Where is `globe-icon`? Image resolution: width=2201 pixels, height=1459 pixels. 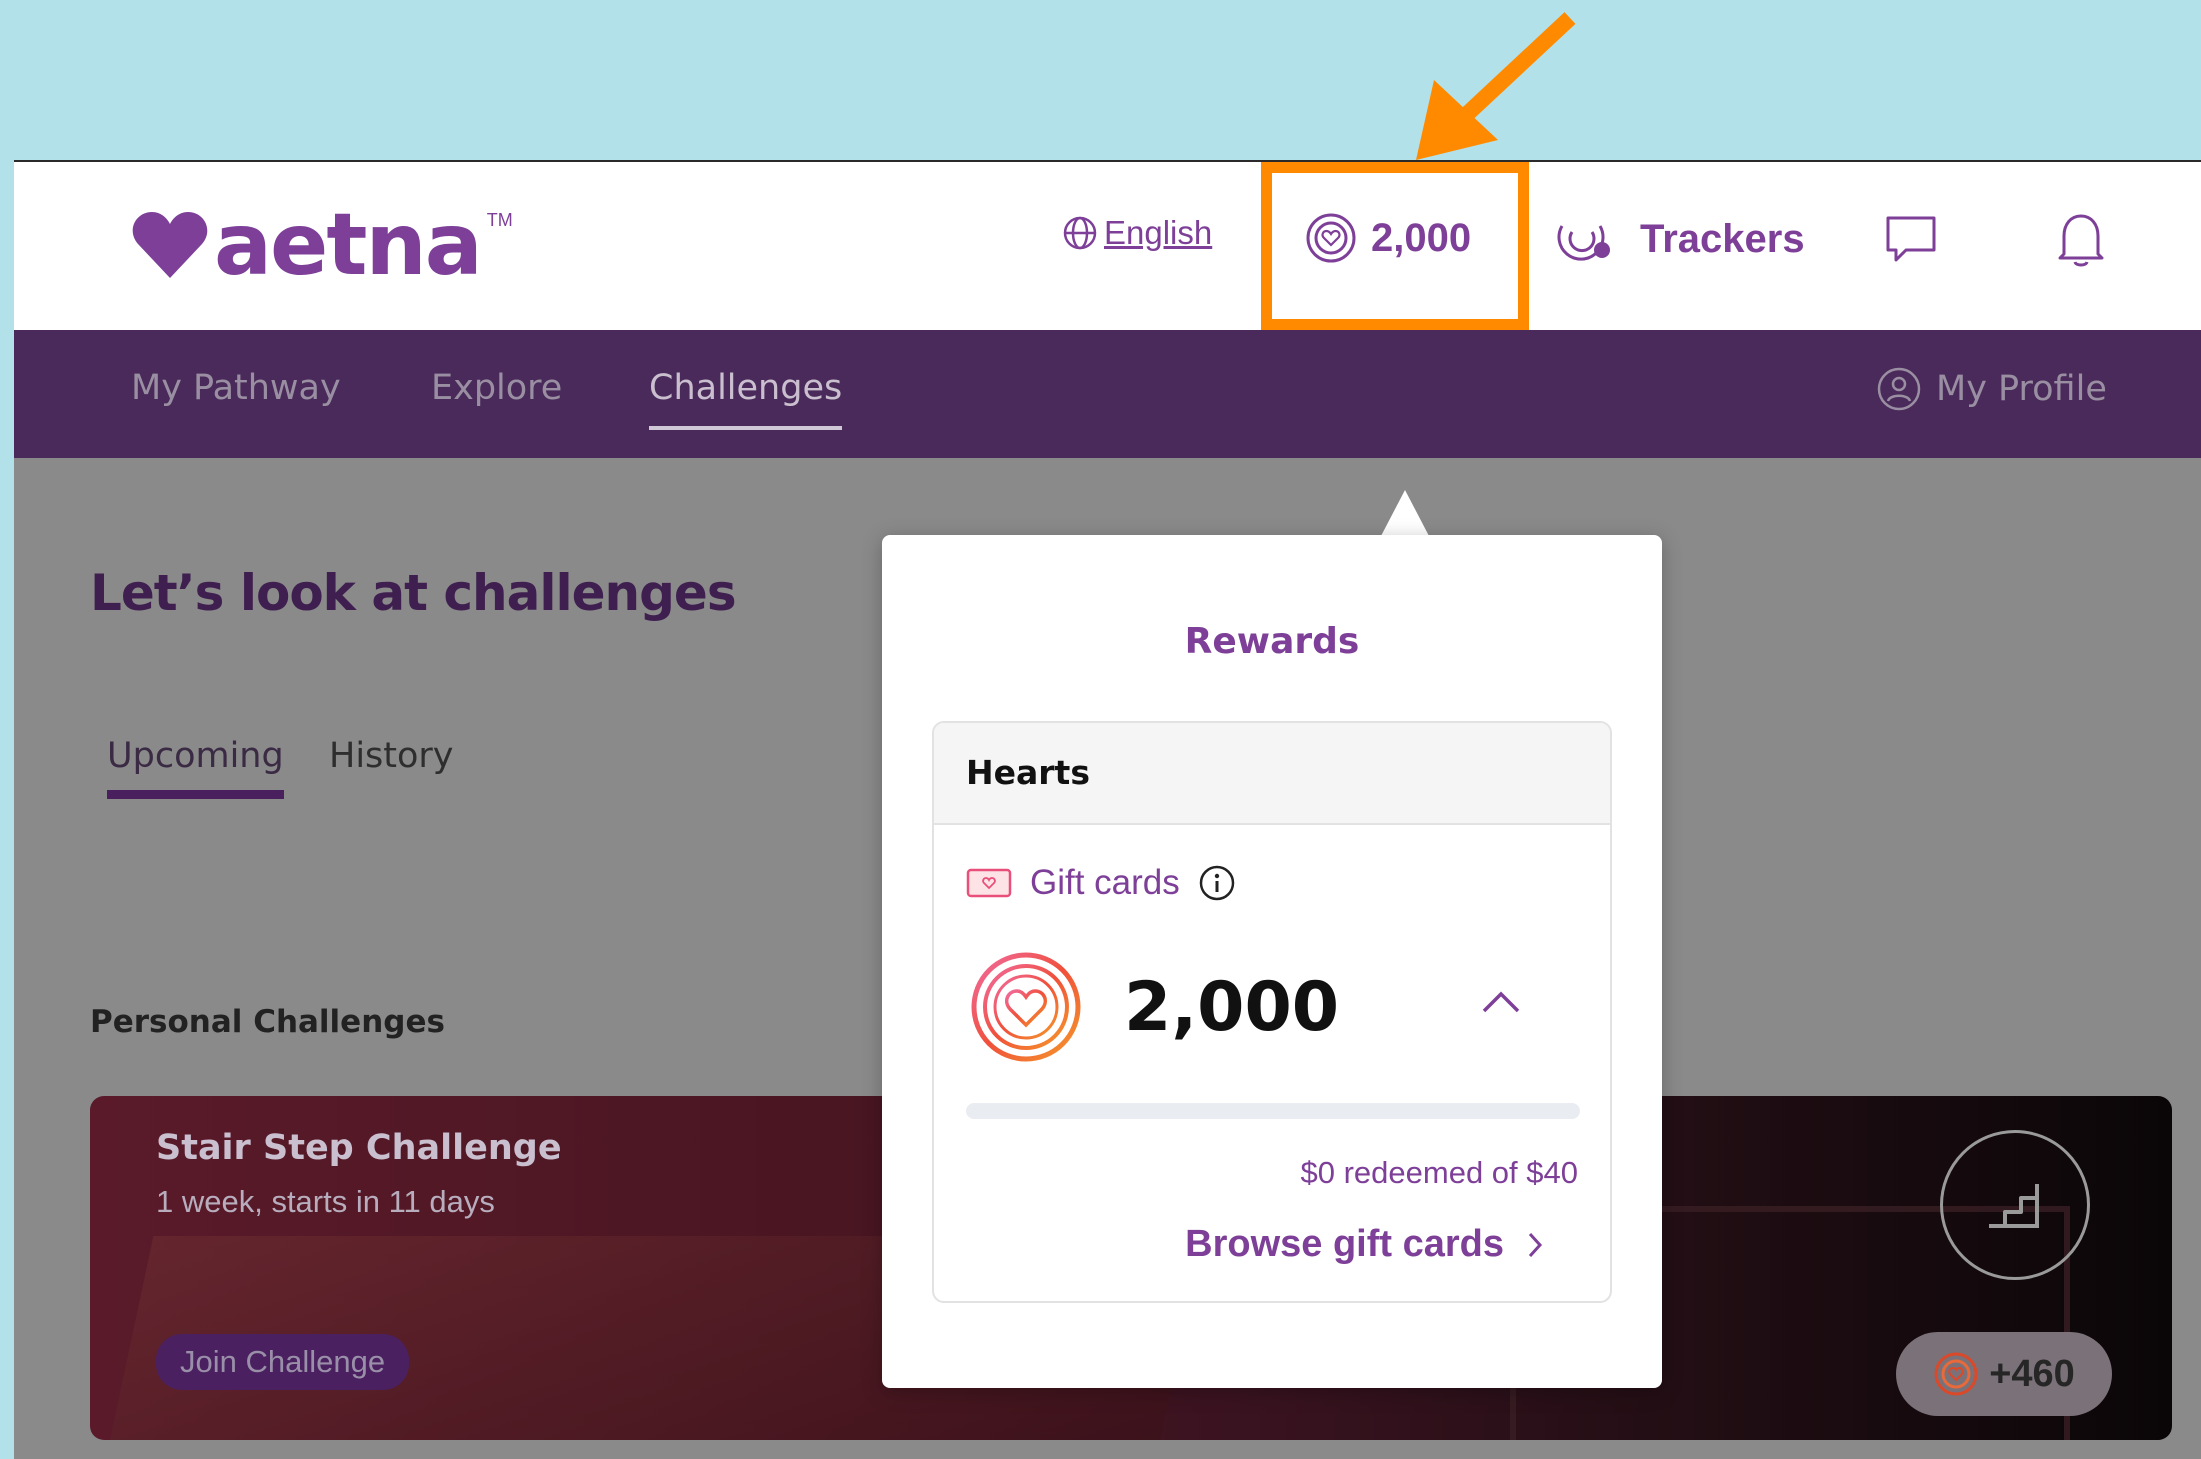 globe-icon is located at coordinates (1080, 233).